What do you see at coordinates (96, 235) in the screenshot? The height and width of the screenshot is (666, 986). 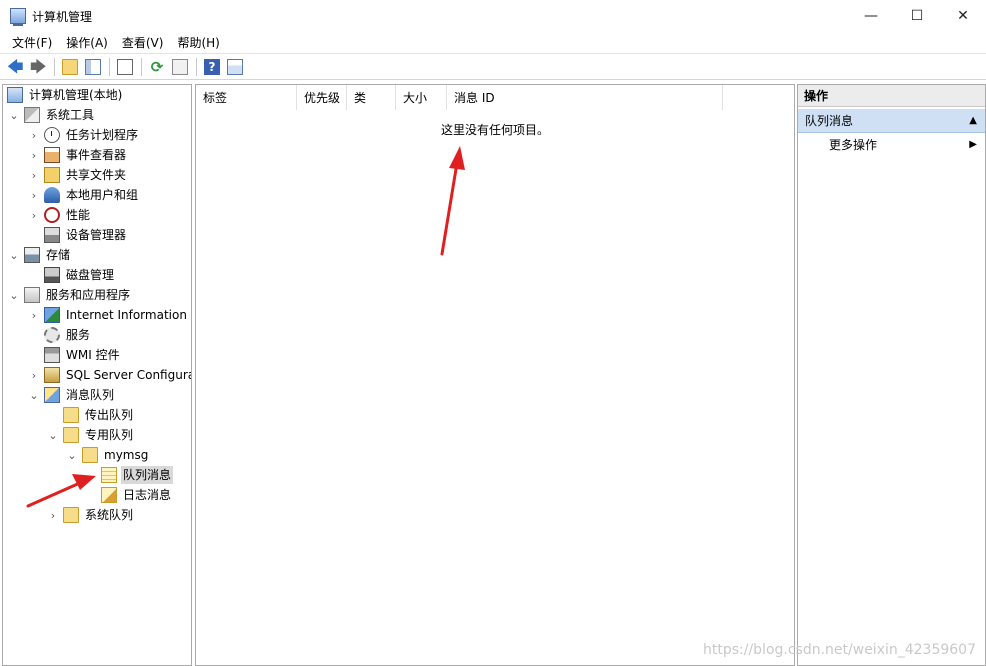 I see `tree-item-label: 设备管理器` at bounding box center [96, 235].